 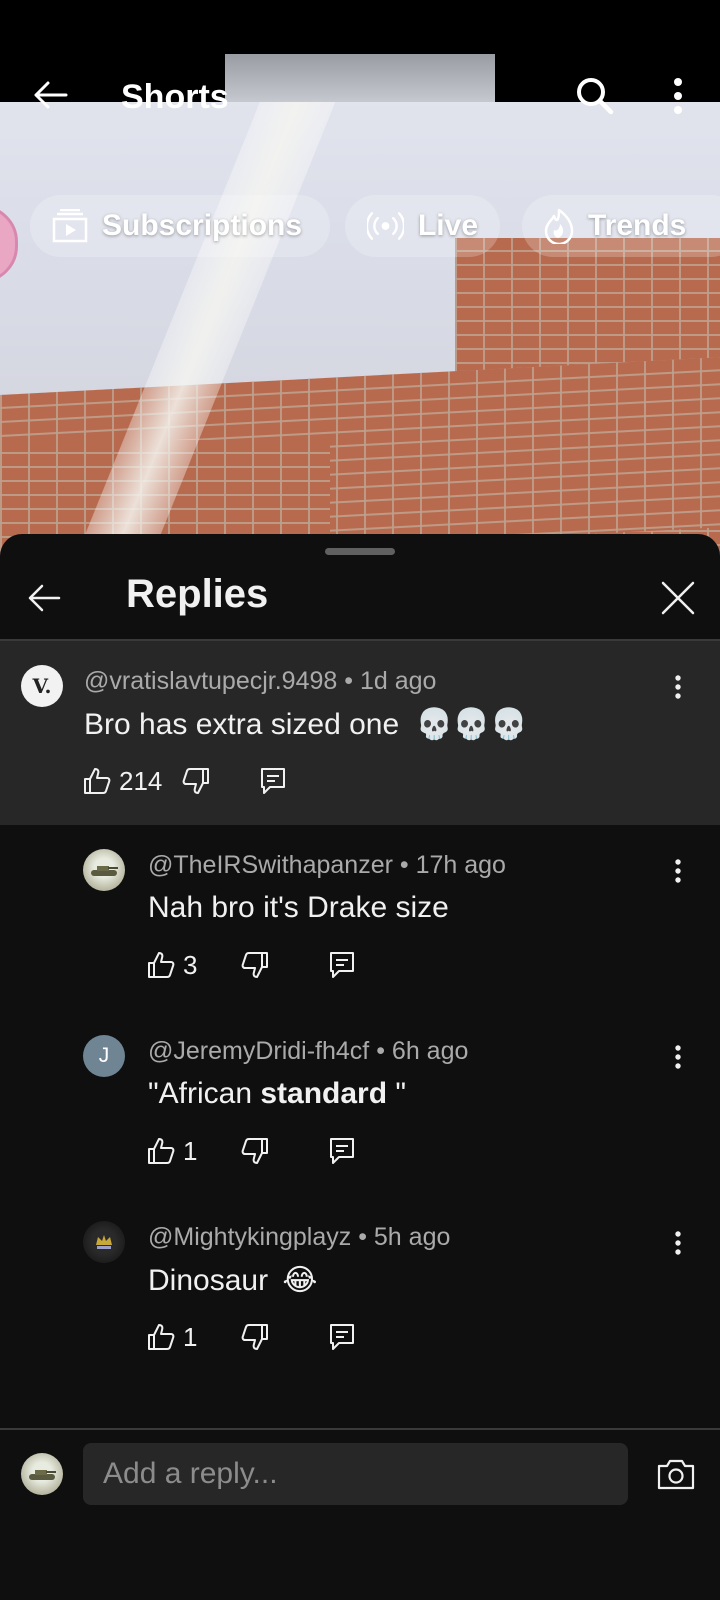 I want to click on comment-bold: standard, so click(x=324, y=1093).